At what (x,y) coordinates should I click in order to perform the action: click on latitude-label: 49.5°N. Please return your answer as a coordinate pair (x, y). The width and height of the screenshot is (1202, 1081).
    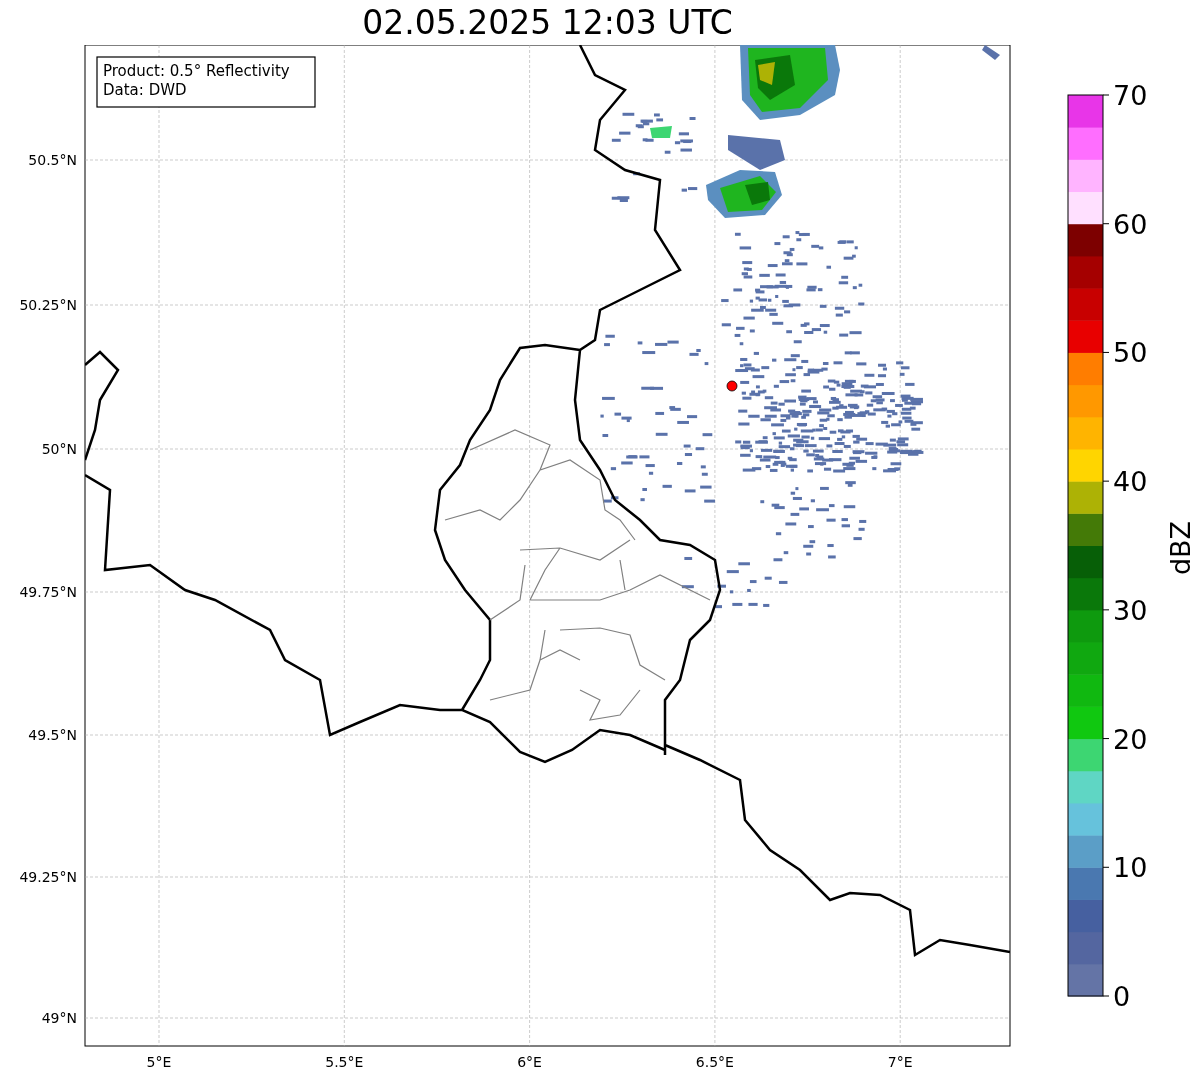
    Looking at the image, I should click on (52, 735).